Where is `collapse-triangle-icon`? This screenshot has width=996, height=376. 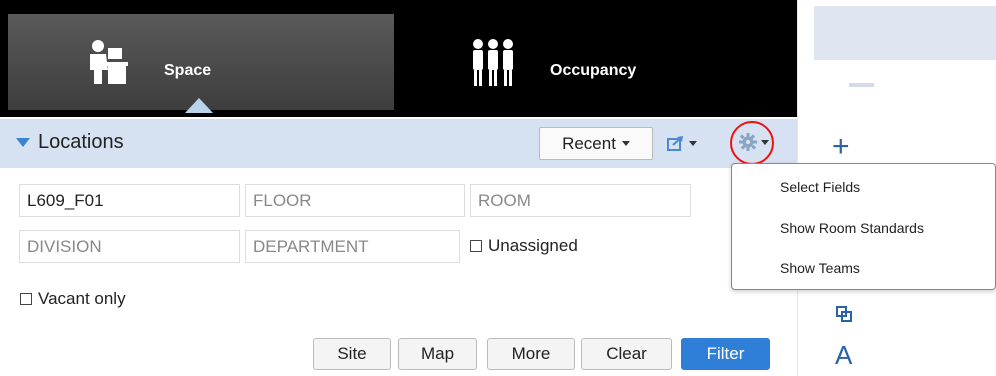 collapse-triangle-icon is located at coordinates (23, 142).